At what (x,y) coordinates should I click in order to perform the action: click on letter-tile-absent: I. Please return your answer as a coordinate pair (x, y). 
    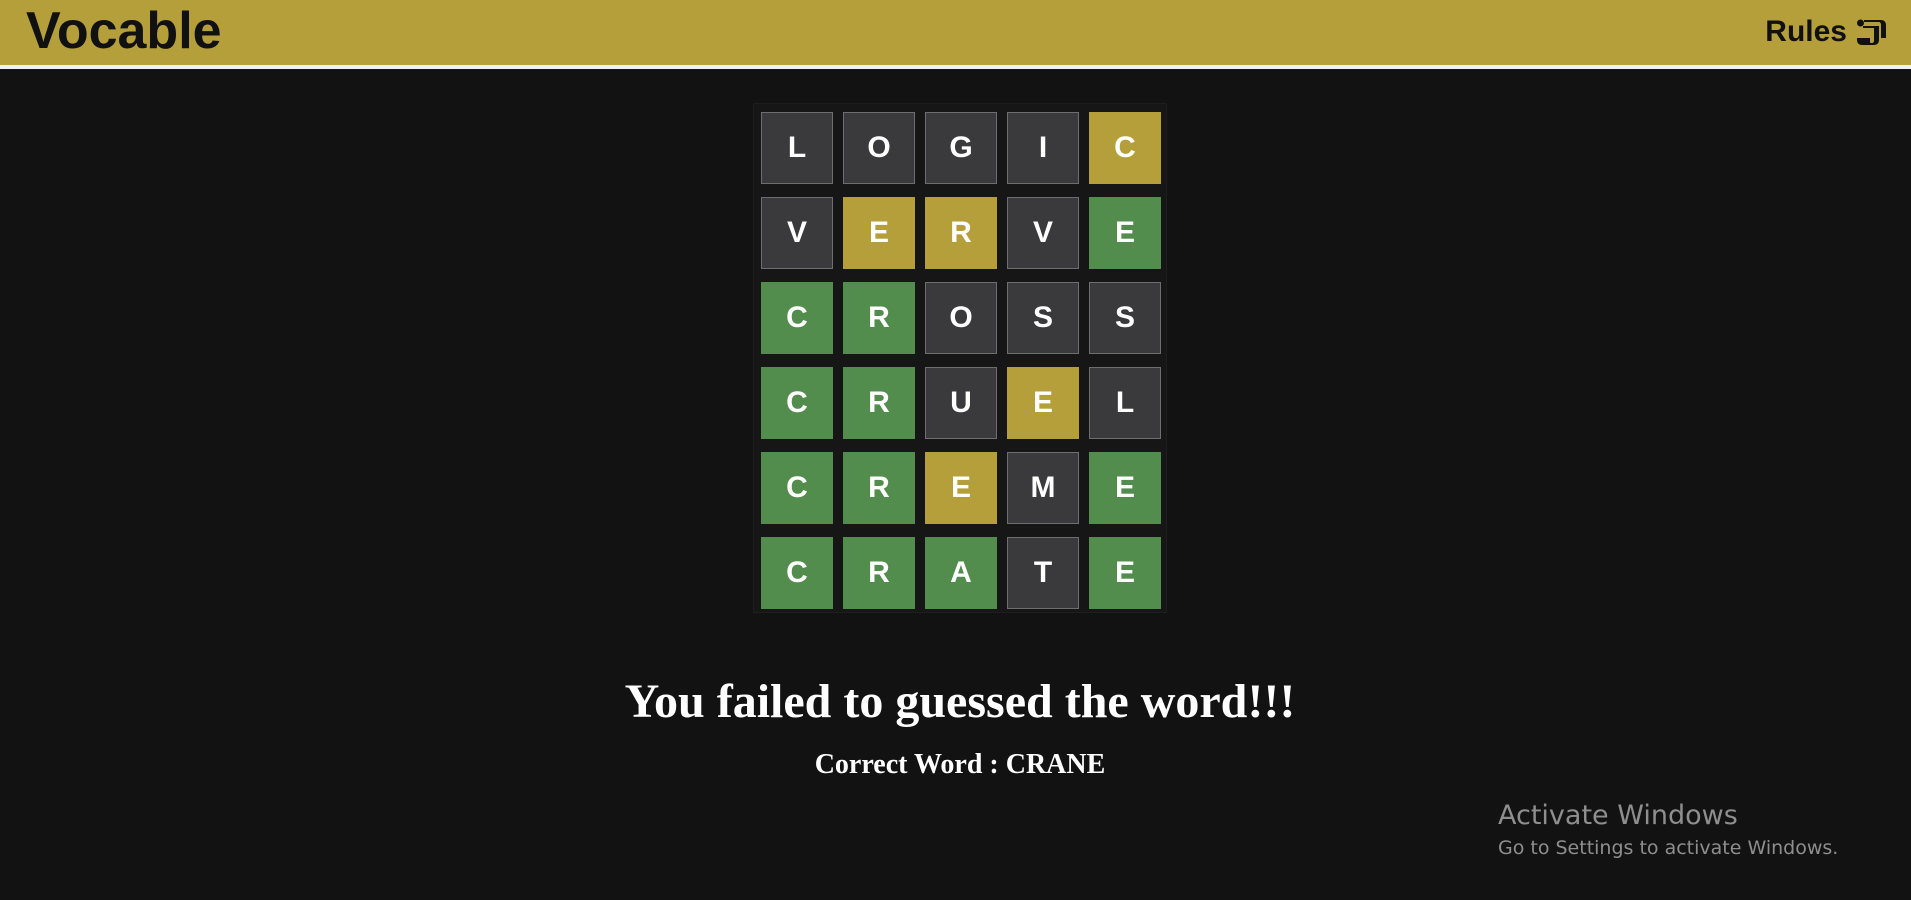
    Looking at the image, I should click on (1043, 148).